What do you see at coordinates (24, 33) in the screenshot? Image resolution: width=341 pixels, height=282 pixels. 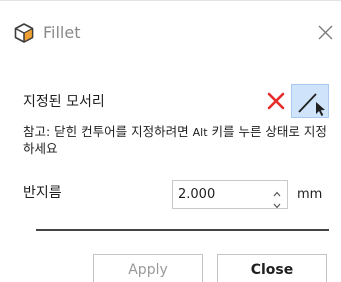 I see `fillet-cube-icon` at bounding box center [24, 33].